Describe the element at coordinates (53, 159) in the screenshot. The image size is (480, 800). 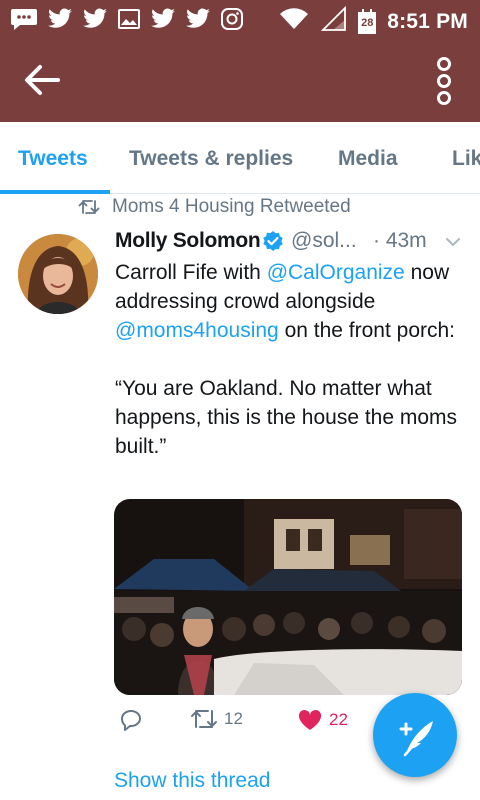
I see `tab-tweets: Tweets` at that location.